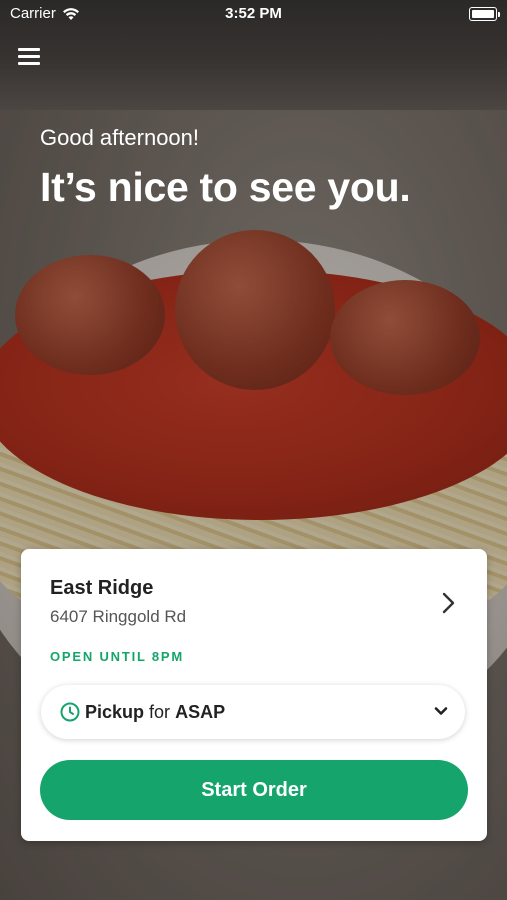  Describe the element at coordinates (118, 616) in the screenshot. I see `location-address: 6407 Ringgold Rd` at that location.